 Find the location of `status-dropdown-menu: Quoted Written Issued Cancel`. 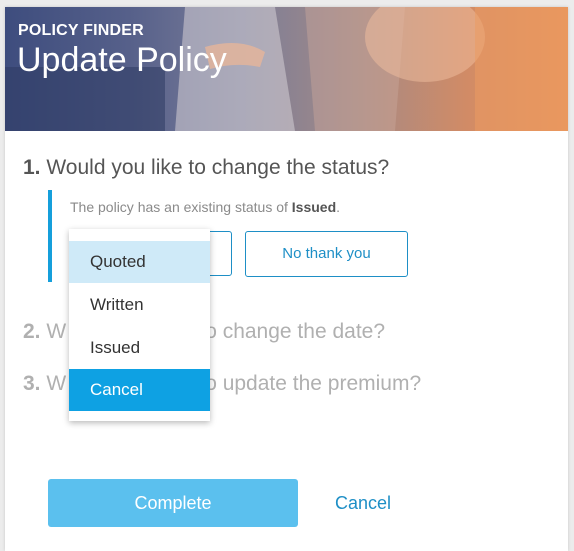

status-dropdown-menu: Quoted Written Issued Cancel is located at coordinates (139, 325).